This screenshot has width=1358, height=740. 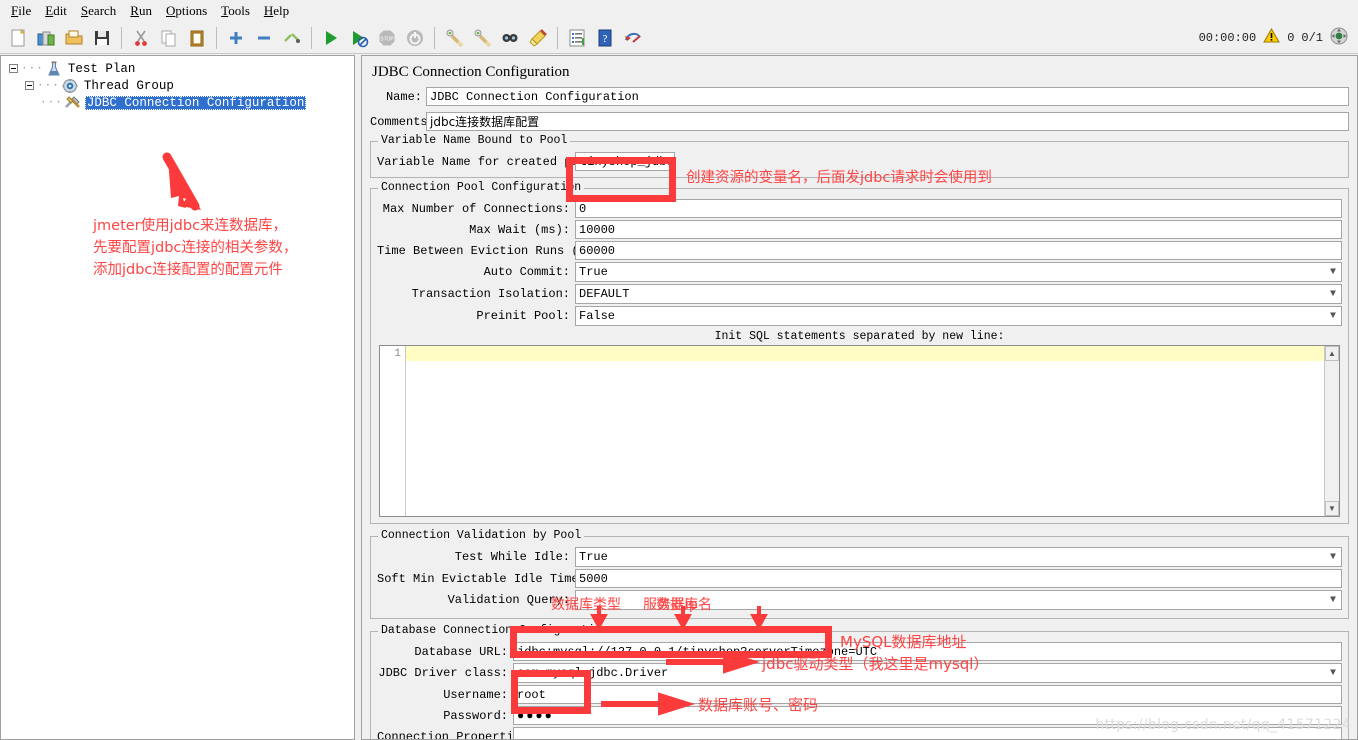 I want to click on username-input: root, so click(x=927, y=694).